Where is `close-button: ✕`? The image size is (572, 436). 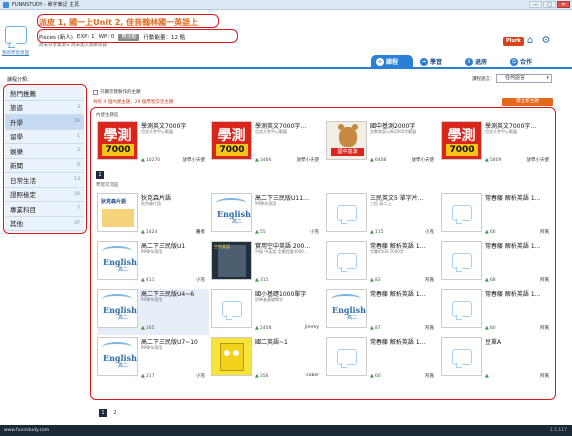
close-button: ✕ is located at coordinates (563, 4).